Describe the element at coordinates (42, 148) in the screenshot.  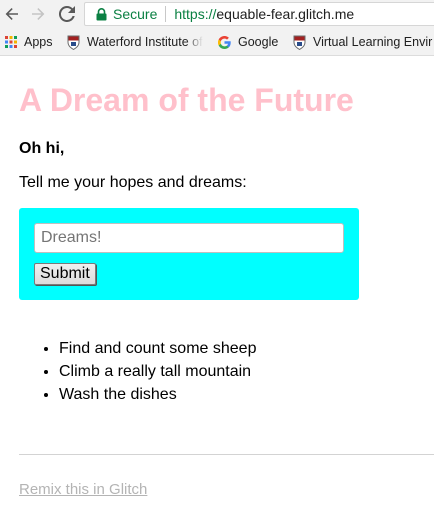
I see `greeting-text: Oh hi,` at that location.